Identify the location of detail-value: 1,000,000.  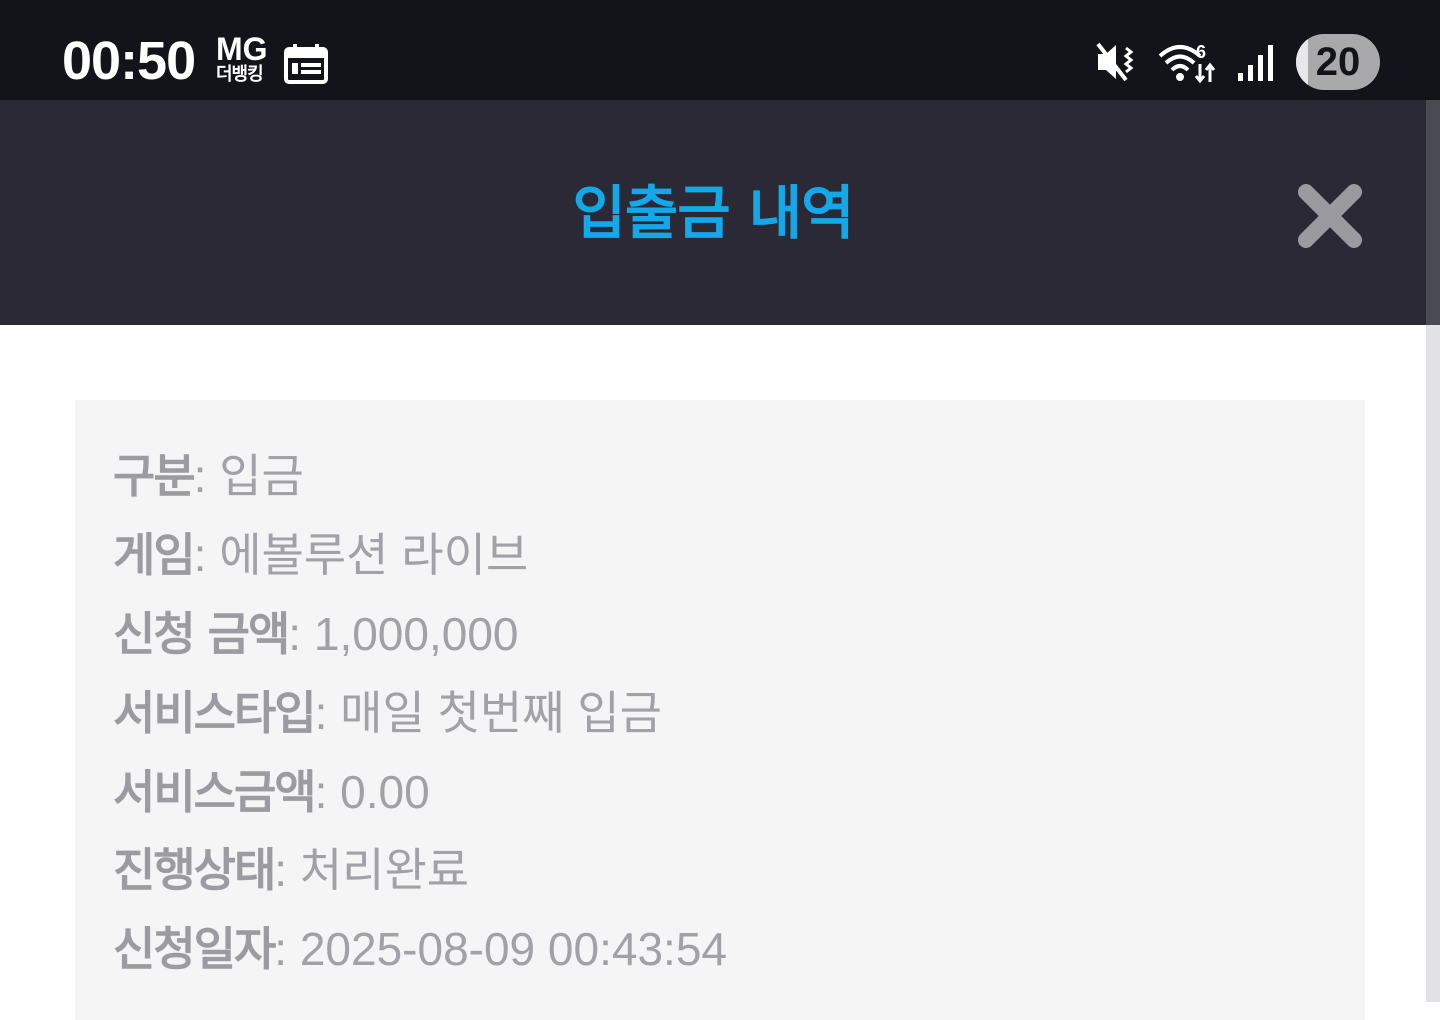
(416, 634).